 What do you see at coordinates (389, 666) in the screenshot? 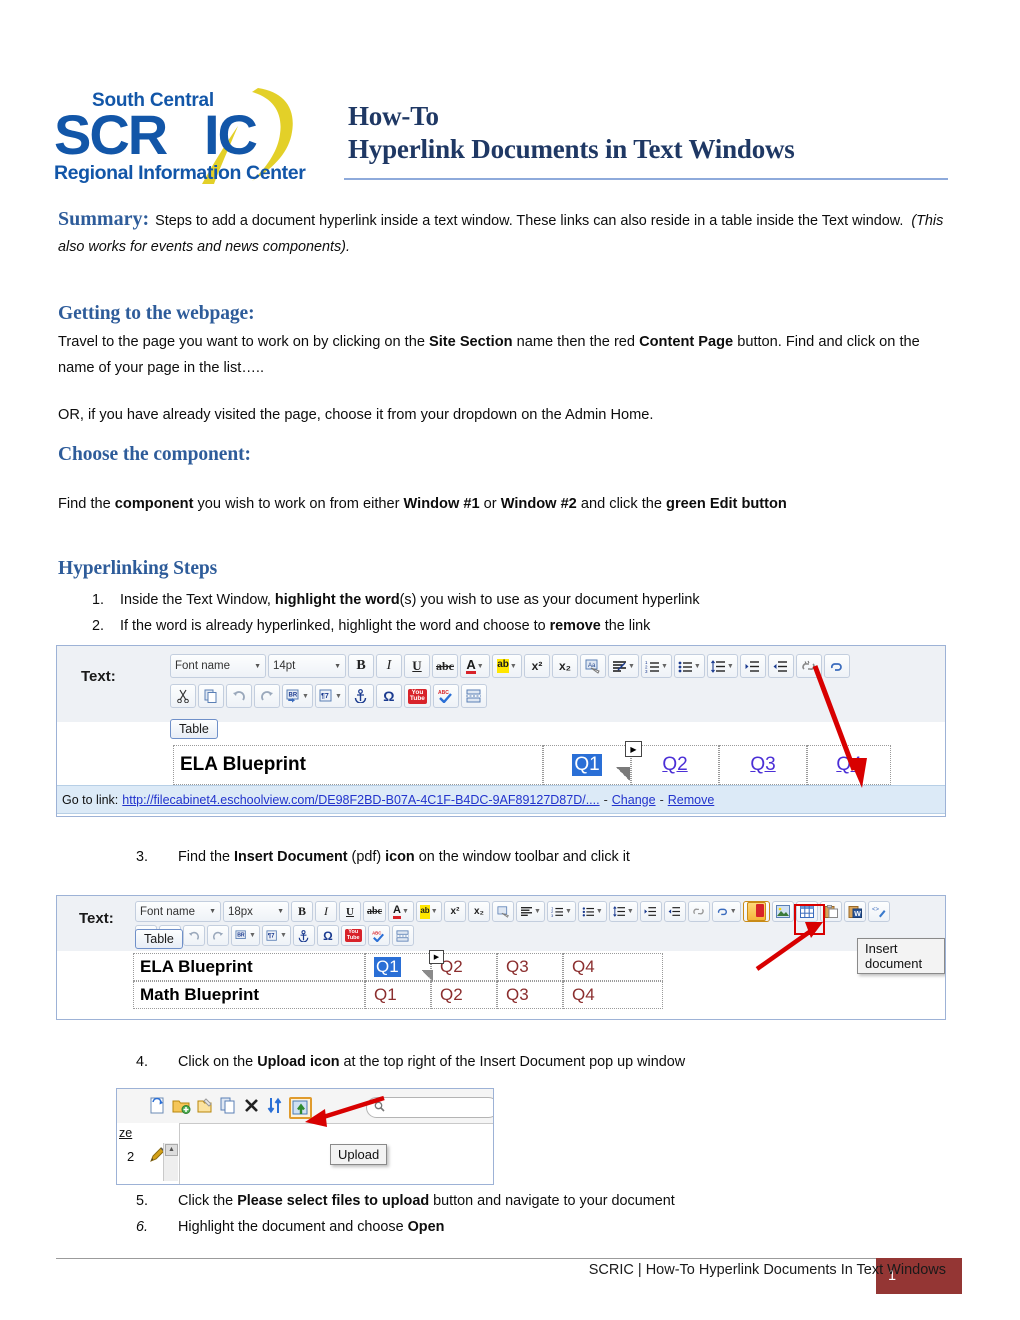
I see `italic-icon: I` at bounding box center [389, 666].